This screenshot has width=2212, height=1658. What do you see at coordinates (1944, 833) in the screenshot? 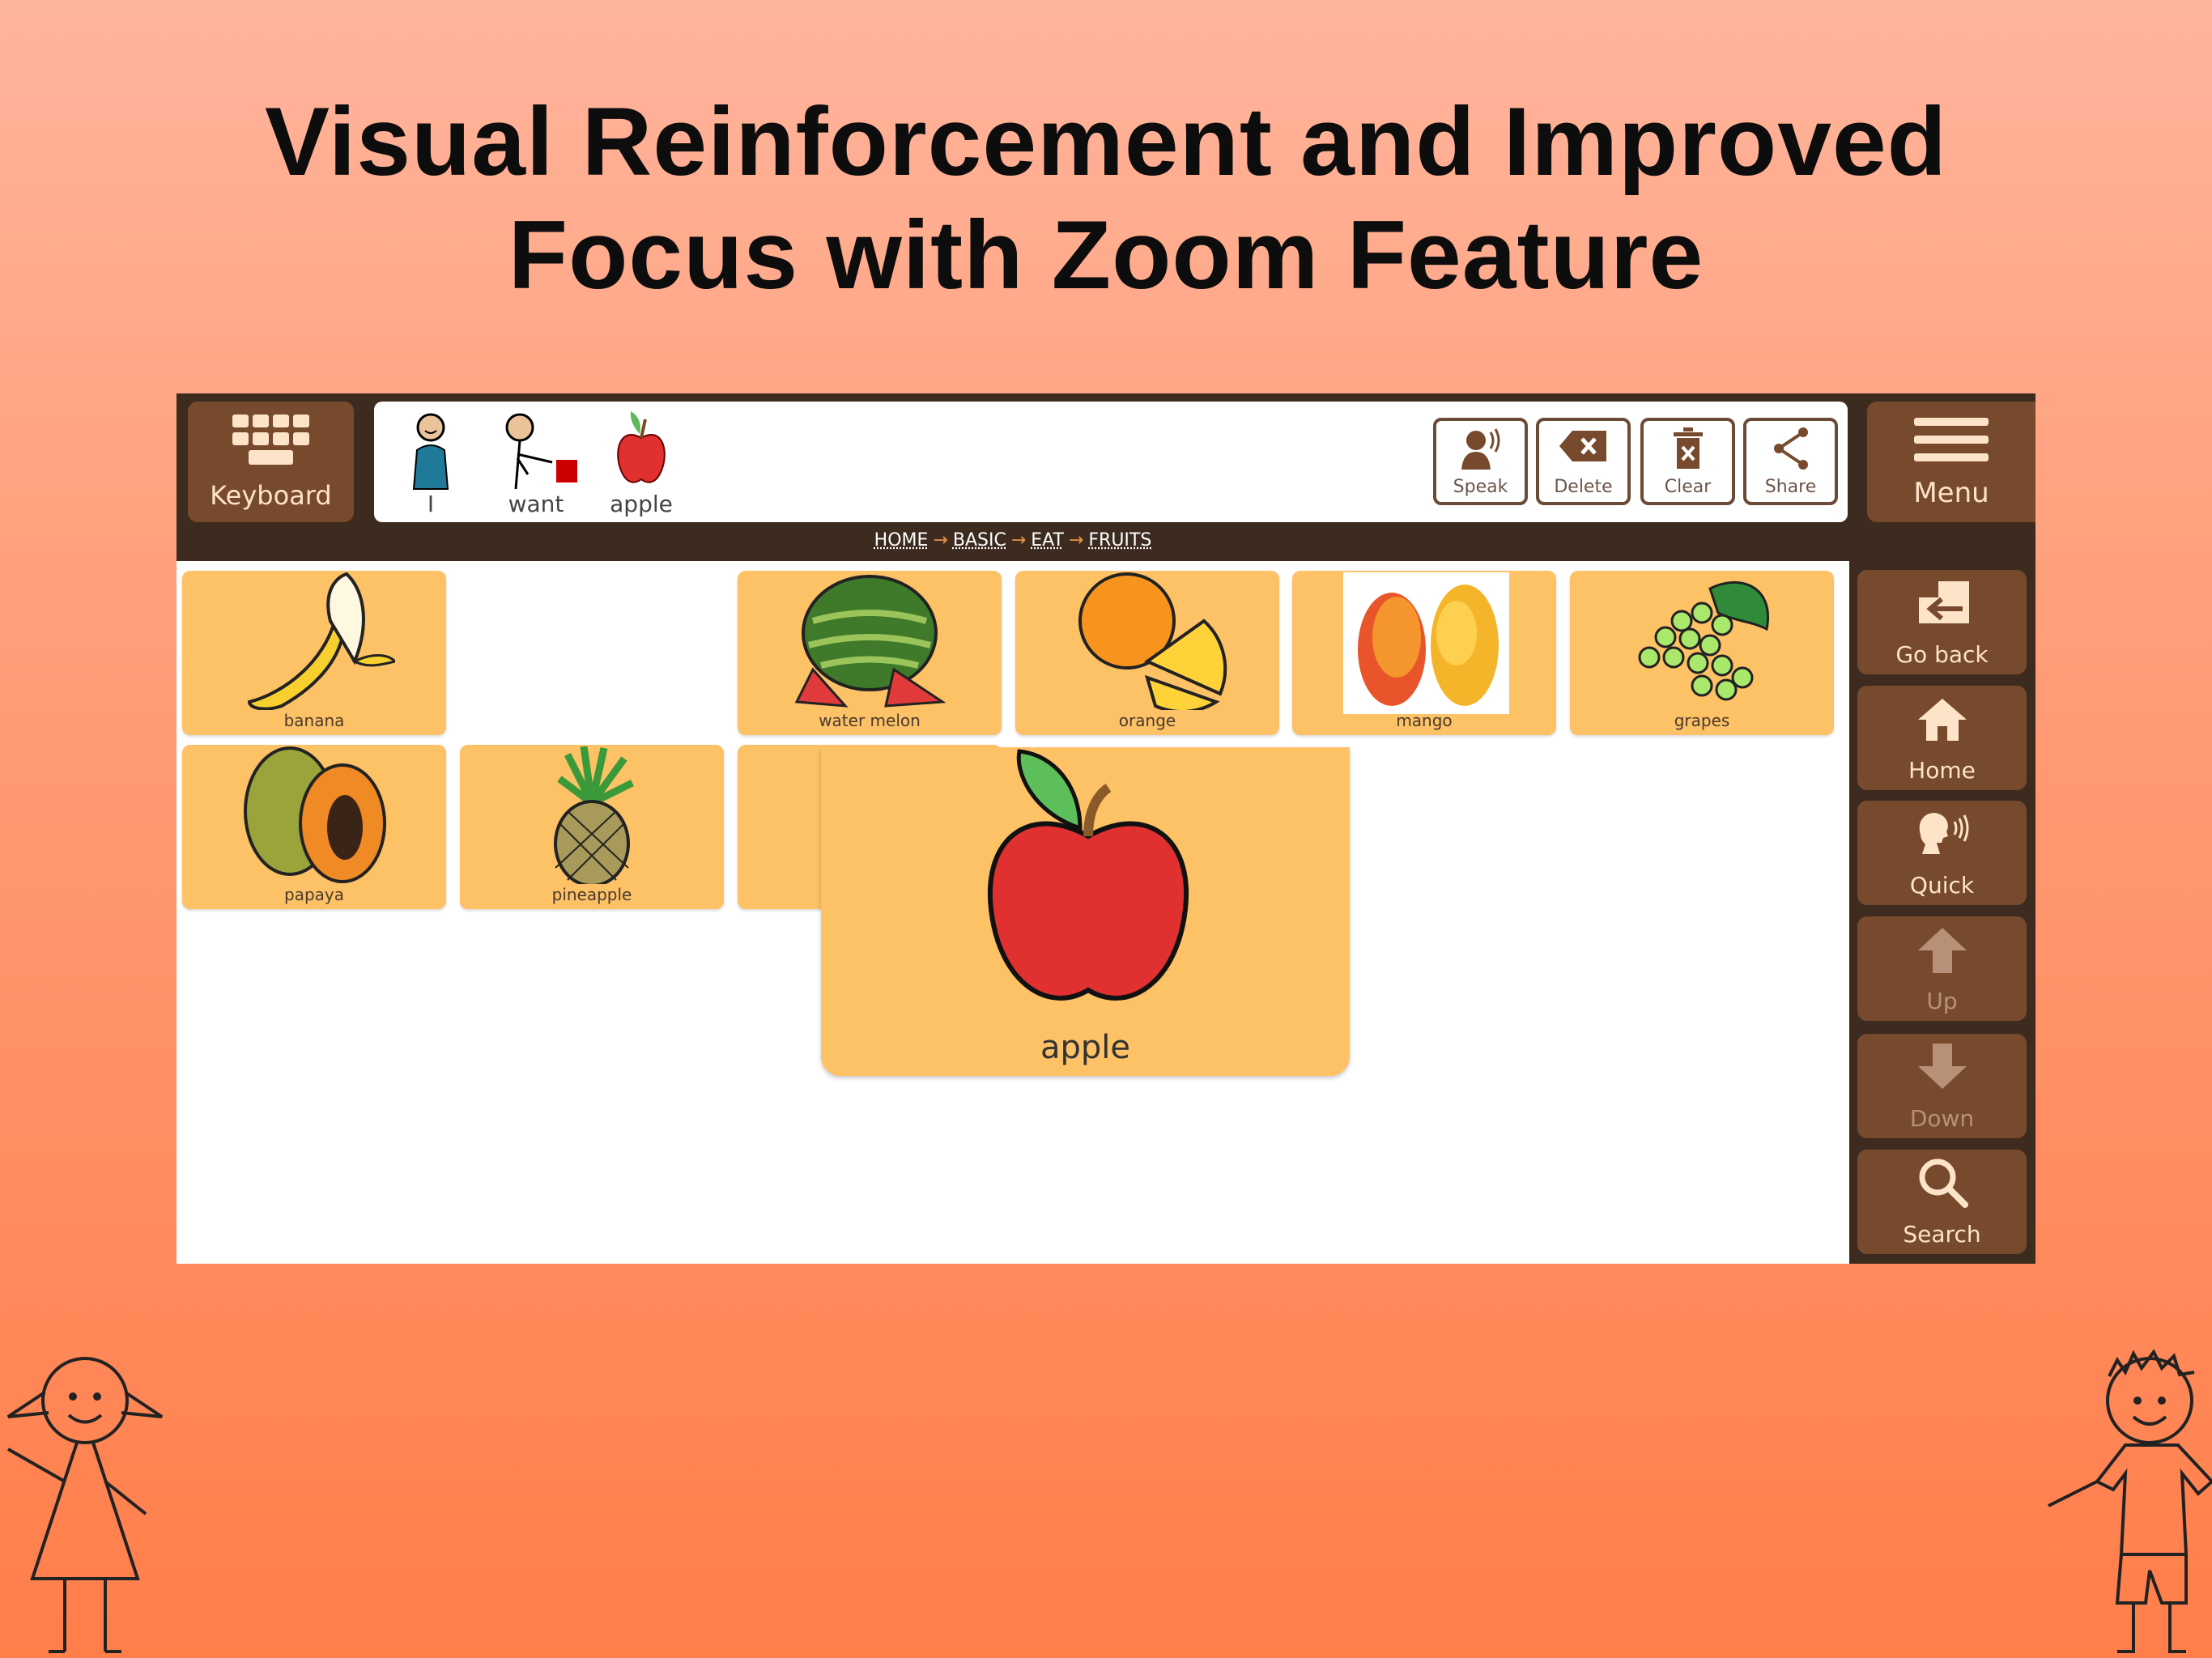
I see `quick-speak-icon` at bounding box center [1944, 833].